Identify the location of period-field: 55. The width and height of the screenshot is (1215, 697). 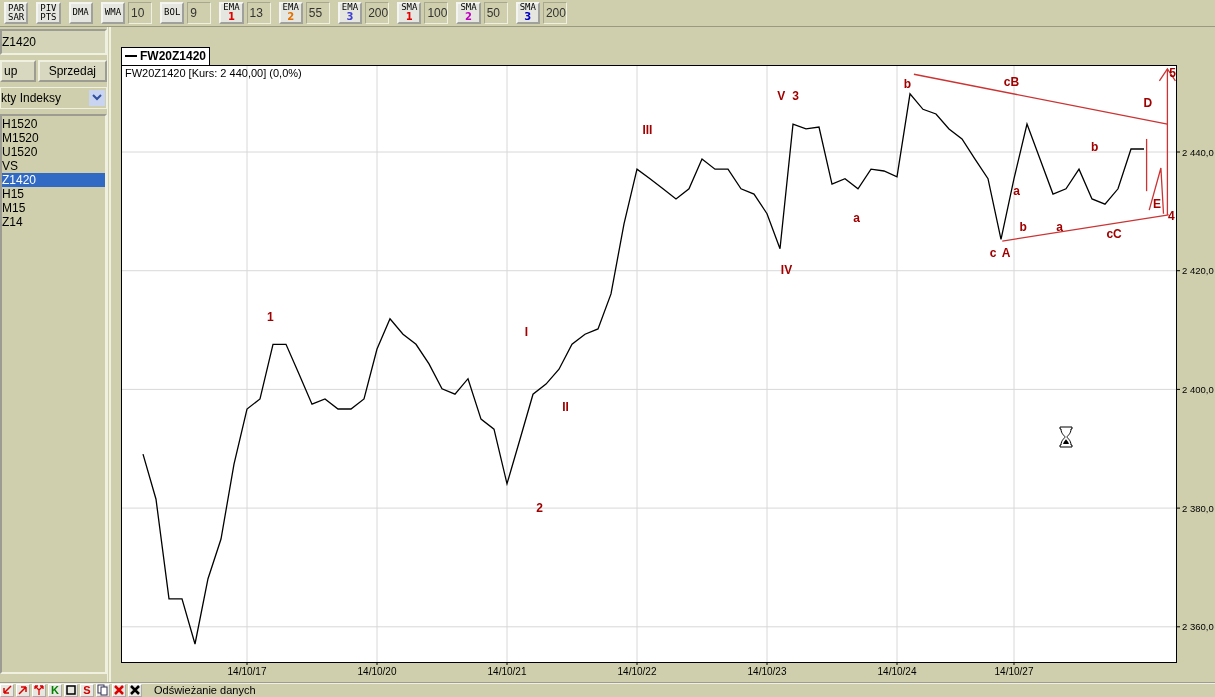
(317, 12).